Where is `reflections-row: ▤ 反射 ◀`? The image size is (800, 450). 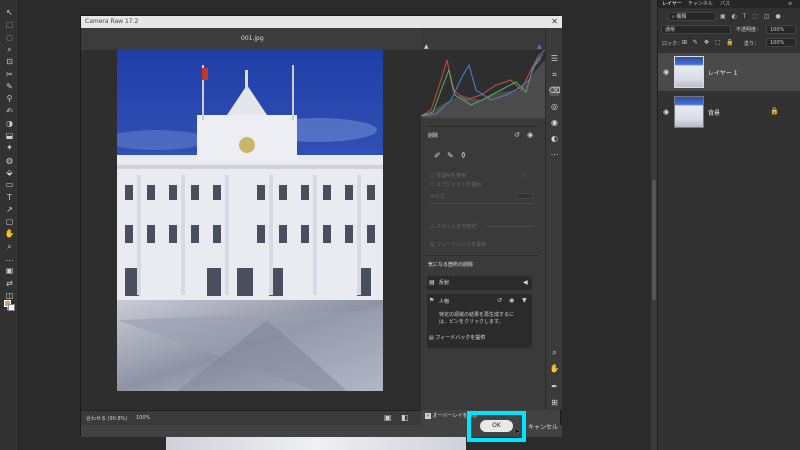
reflections-row: ▤ 反射 ◀ is located at coordinates (479, 283).